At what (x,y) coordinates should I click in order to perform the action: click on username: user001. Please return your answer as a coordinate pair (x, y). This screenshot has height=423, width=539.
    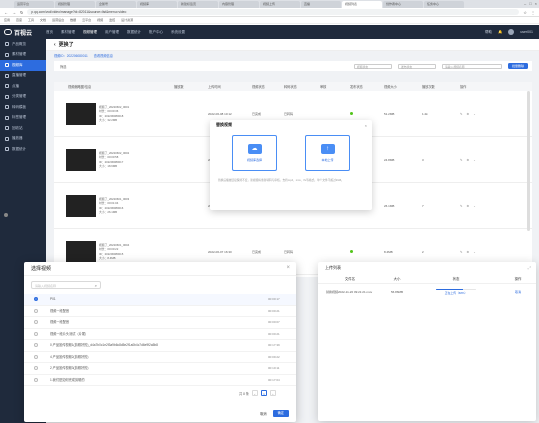
    Looking at the image, I should click on (526, 32).